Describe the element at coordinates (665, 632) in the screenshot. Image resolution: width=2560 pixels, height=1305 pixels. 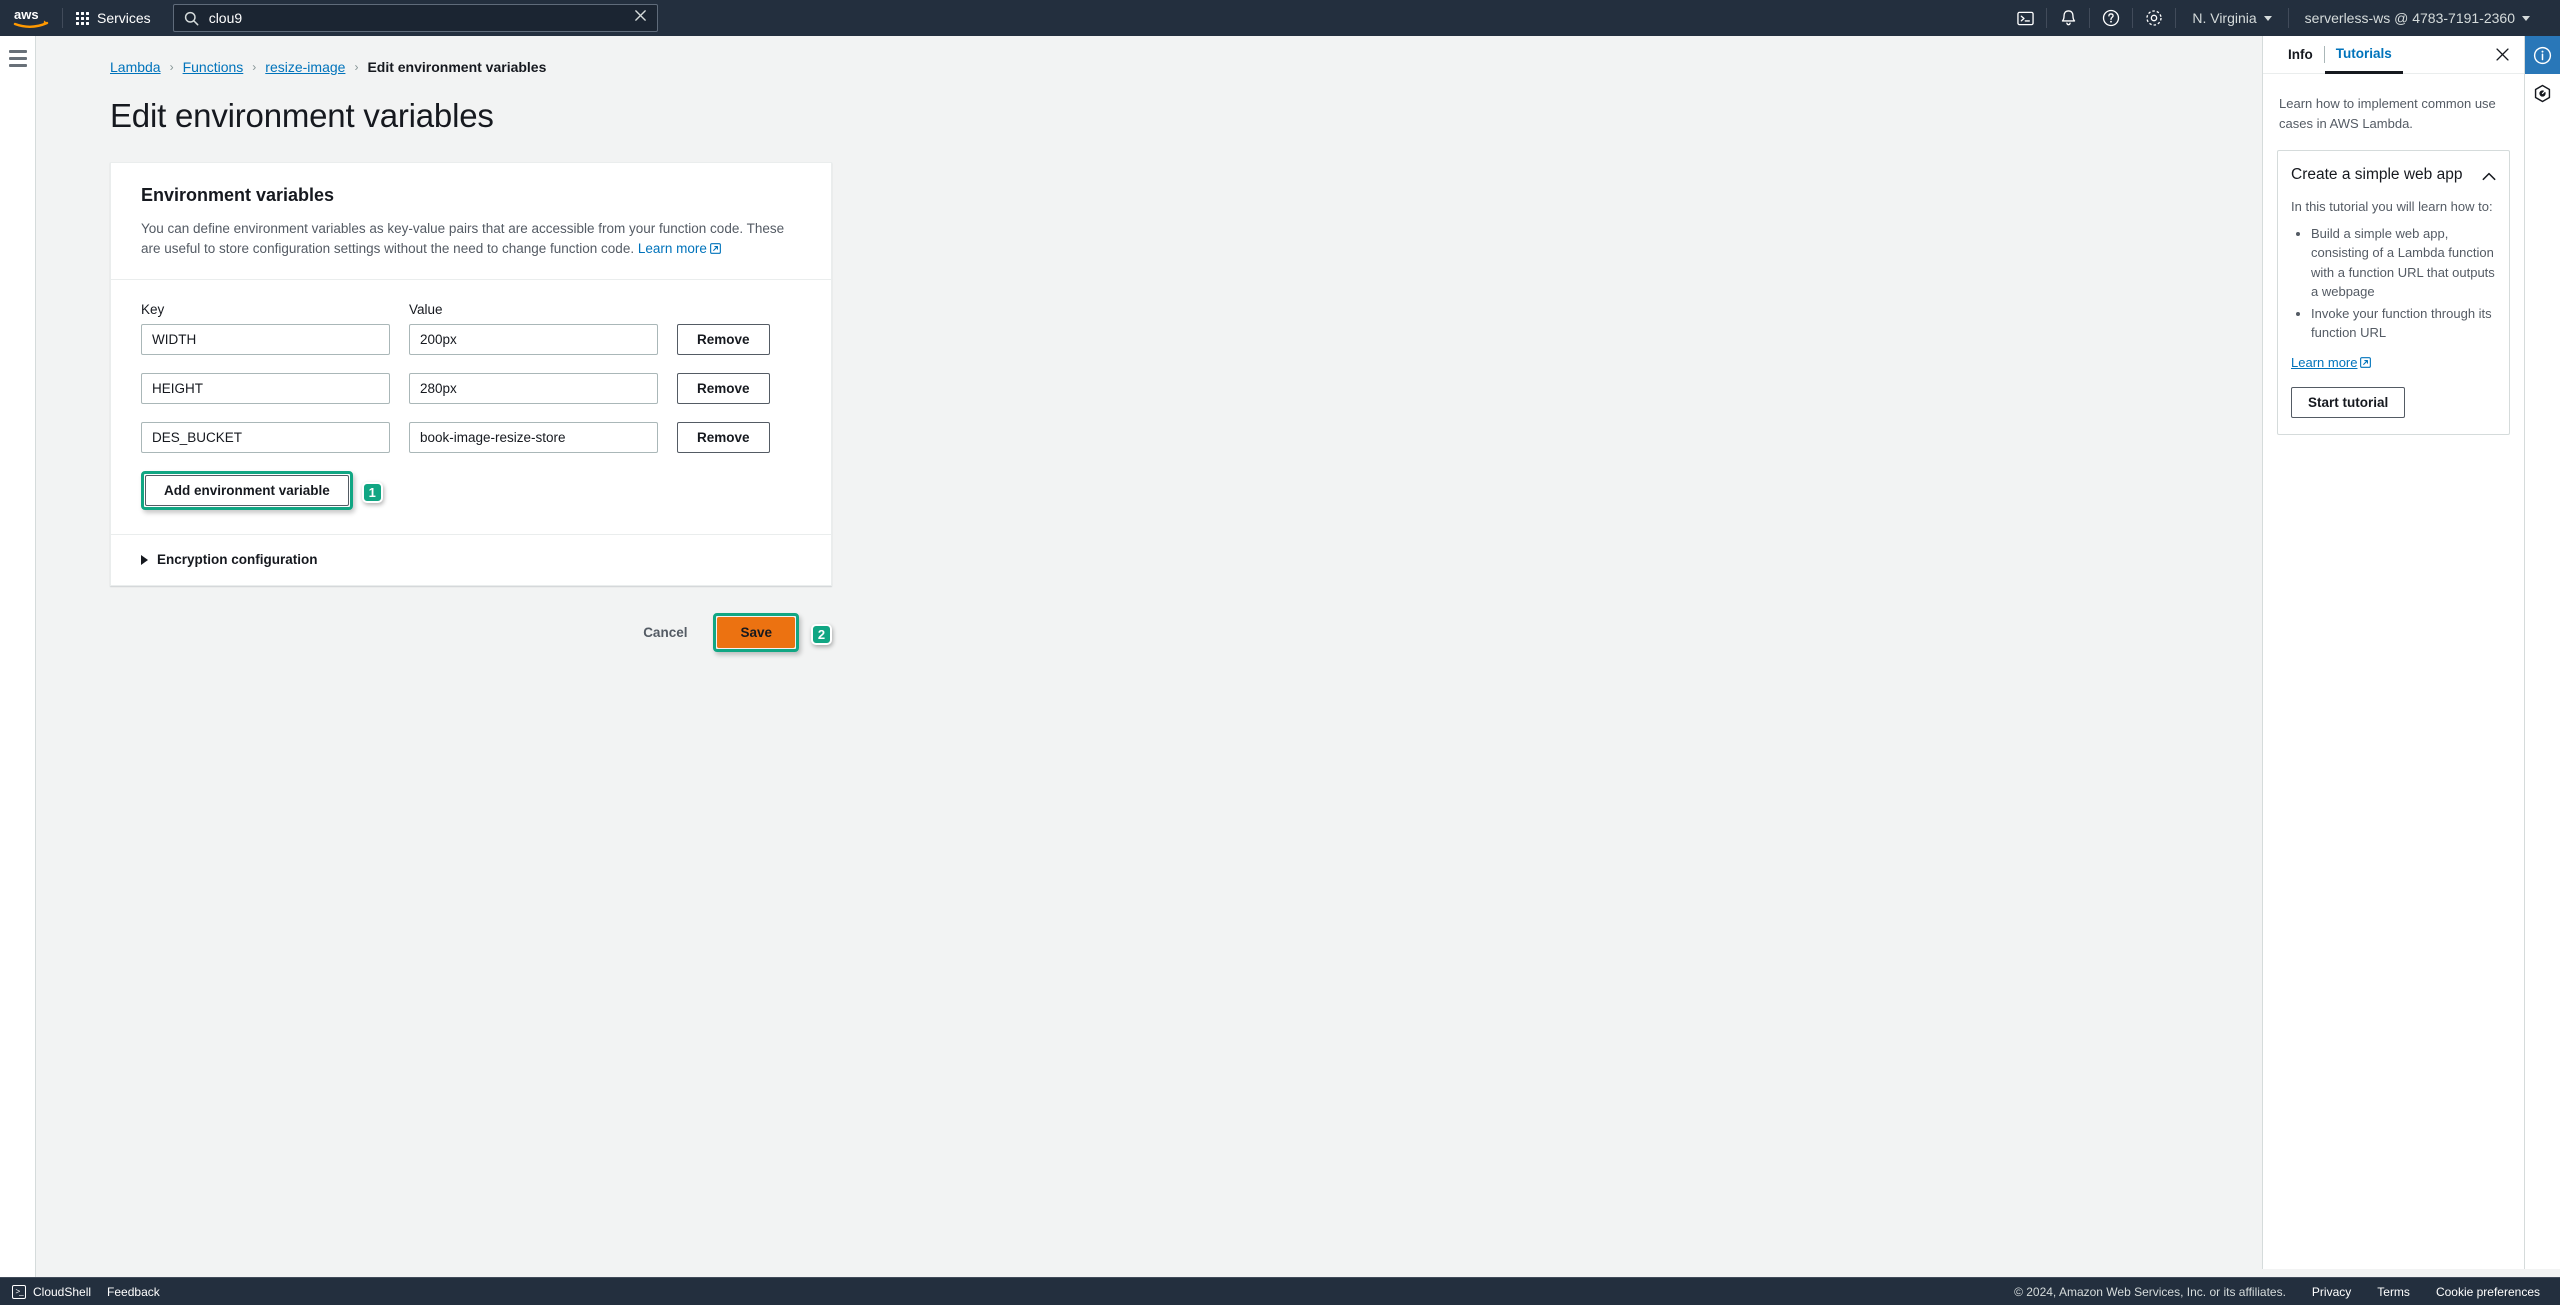
I see `cancel-button: Cancel` at that location.